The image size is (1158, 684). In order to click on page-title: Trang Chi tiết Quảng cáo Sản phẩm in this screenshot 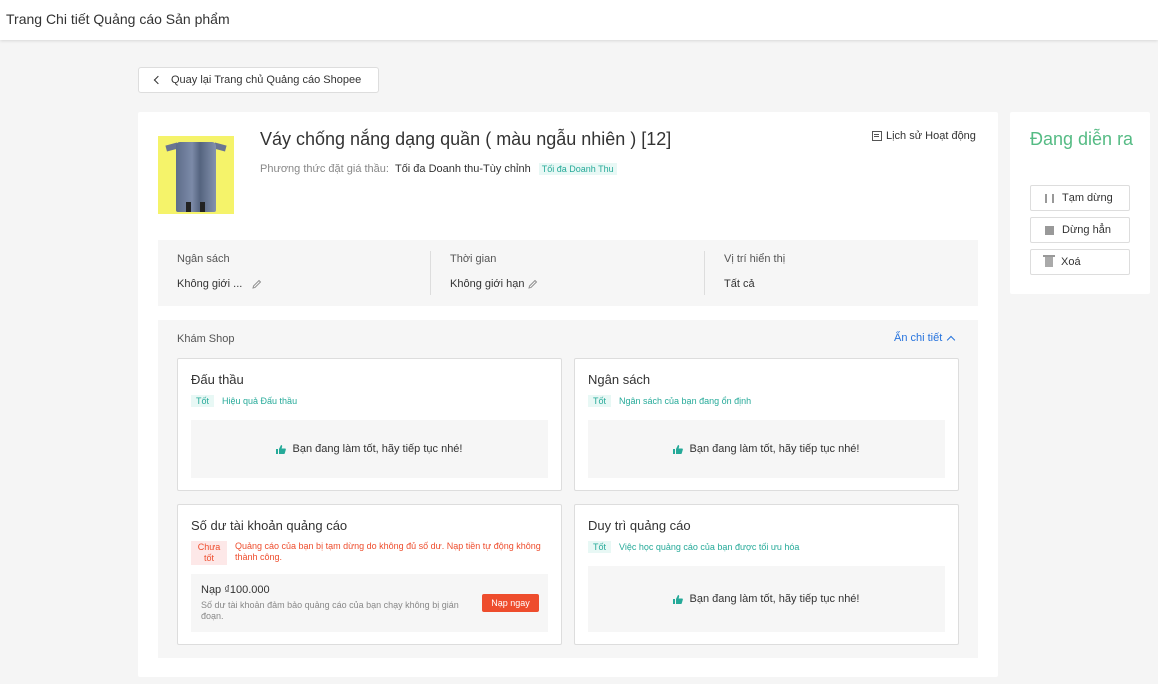, I will do `click(118, 19)`.